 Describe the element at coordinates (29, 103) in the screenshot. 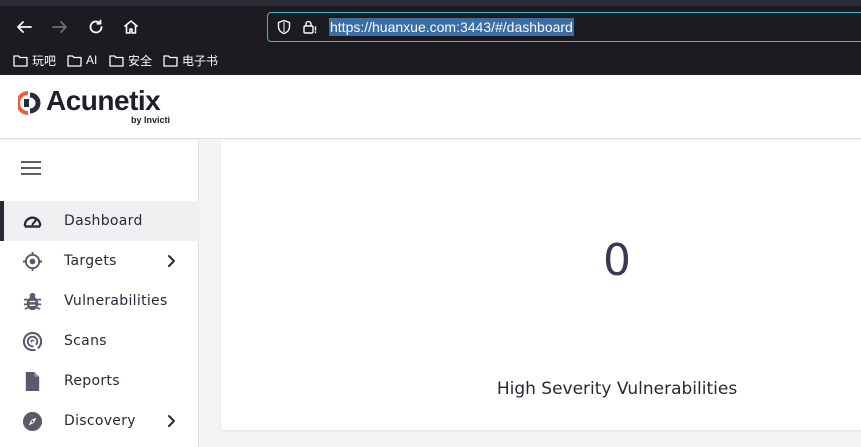

I see `acunetix-logo-icon` at that location.